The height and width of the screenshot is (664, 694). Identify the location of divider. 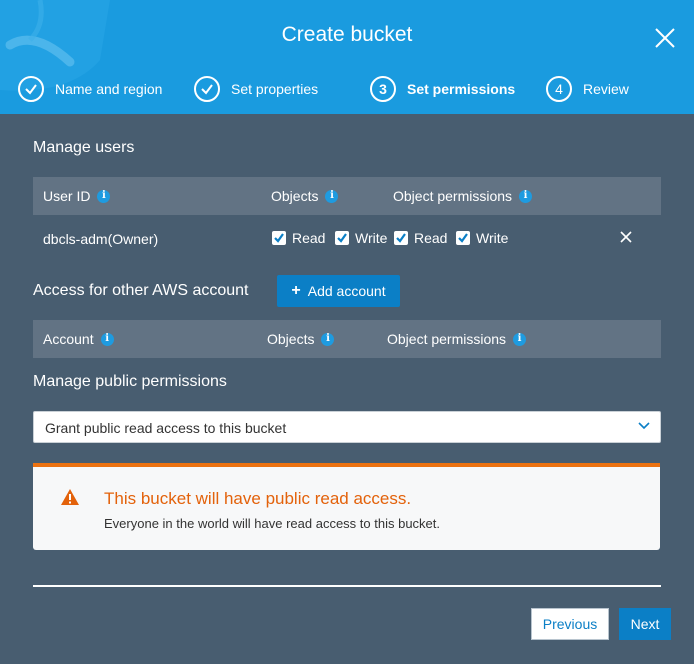
(347, 586).